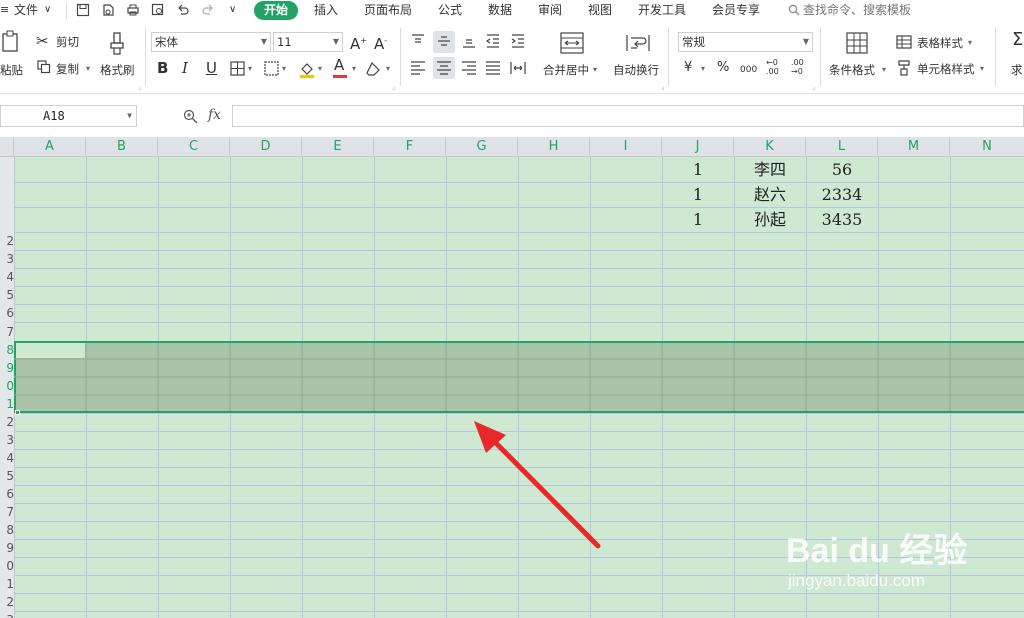  What do you see at coordinates (748, 70) in the screenshot?
I see `thousands-separator-icon: 000` at bounding box center [748, 70].